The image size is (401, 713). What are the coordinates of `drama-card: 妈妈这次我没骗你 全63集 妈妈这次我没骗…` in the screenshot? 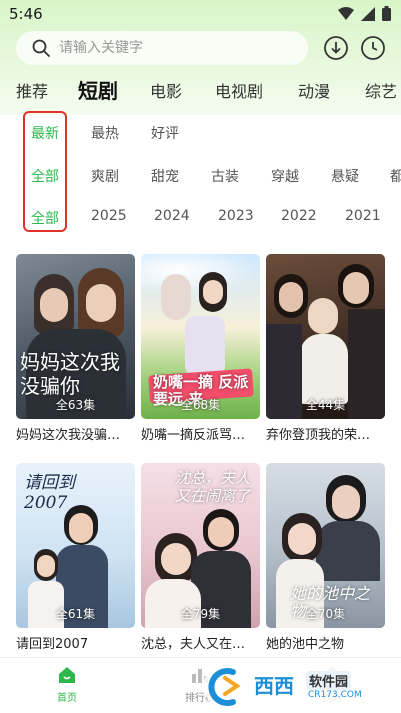 It's located at (75, 348).